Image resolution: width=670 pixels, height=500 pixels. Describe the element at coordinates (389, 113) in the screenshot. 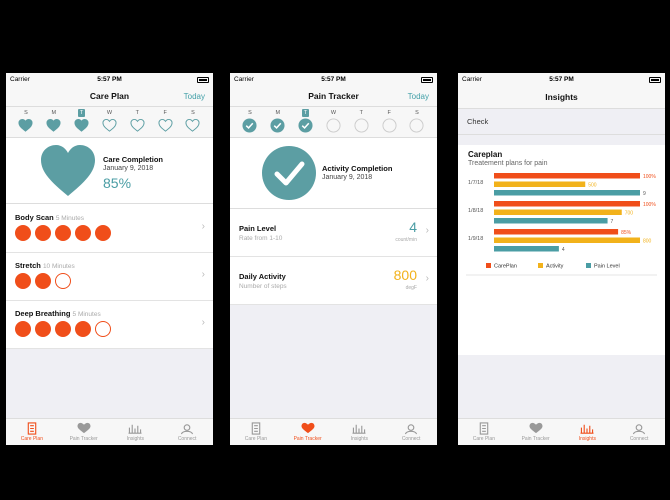

I see `day-label: F` at that location.